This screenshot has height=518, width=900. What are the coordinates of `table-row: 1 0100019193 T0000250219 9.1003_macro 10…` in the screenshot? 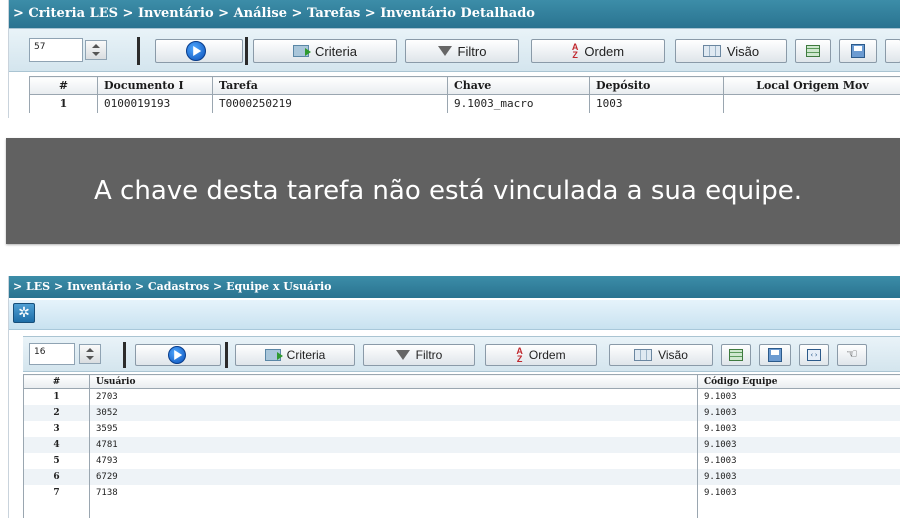 It's located at (464, 103).